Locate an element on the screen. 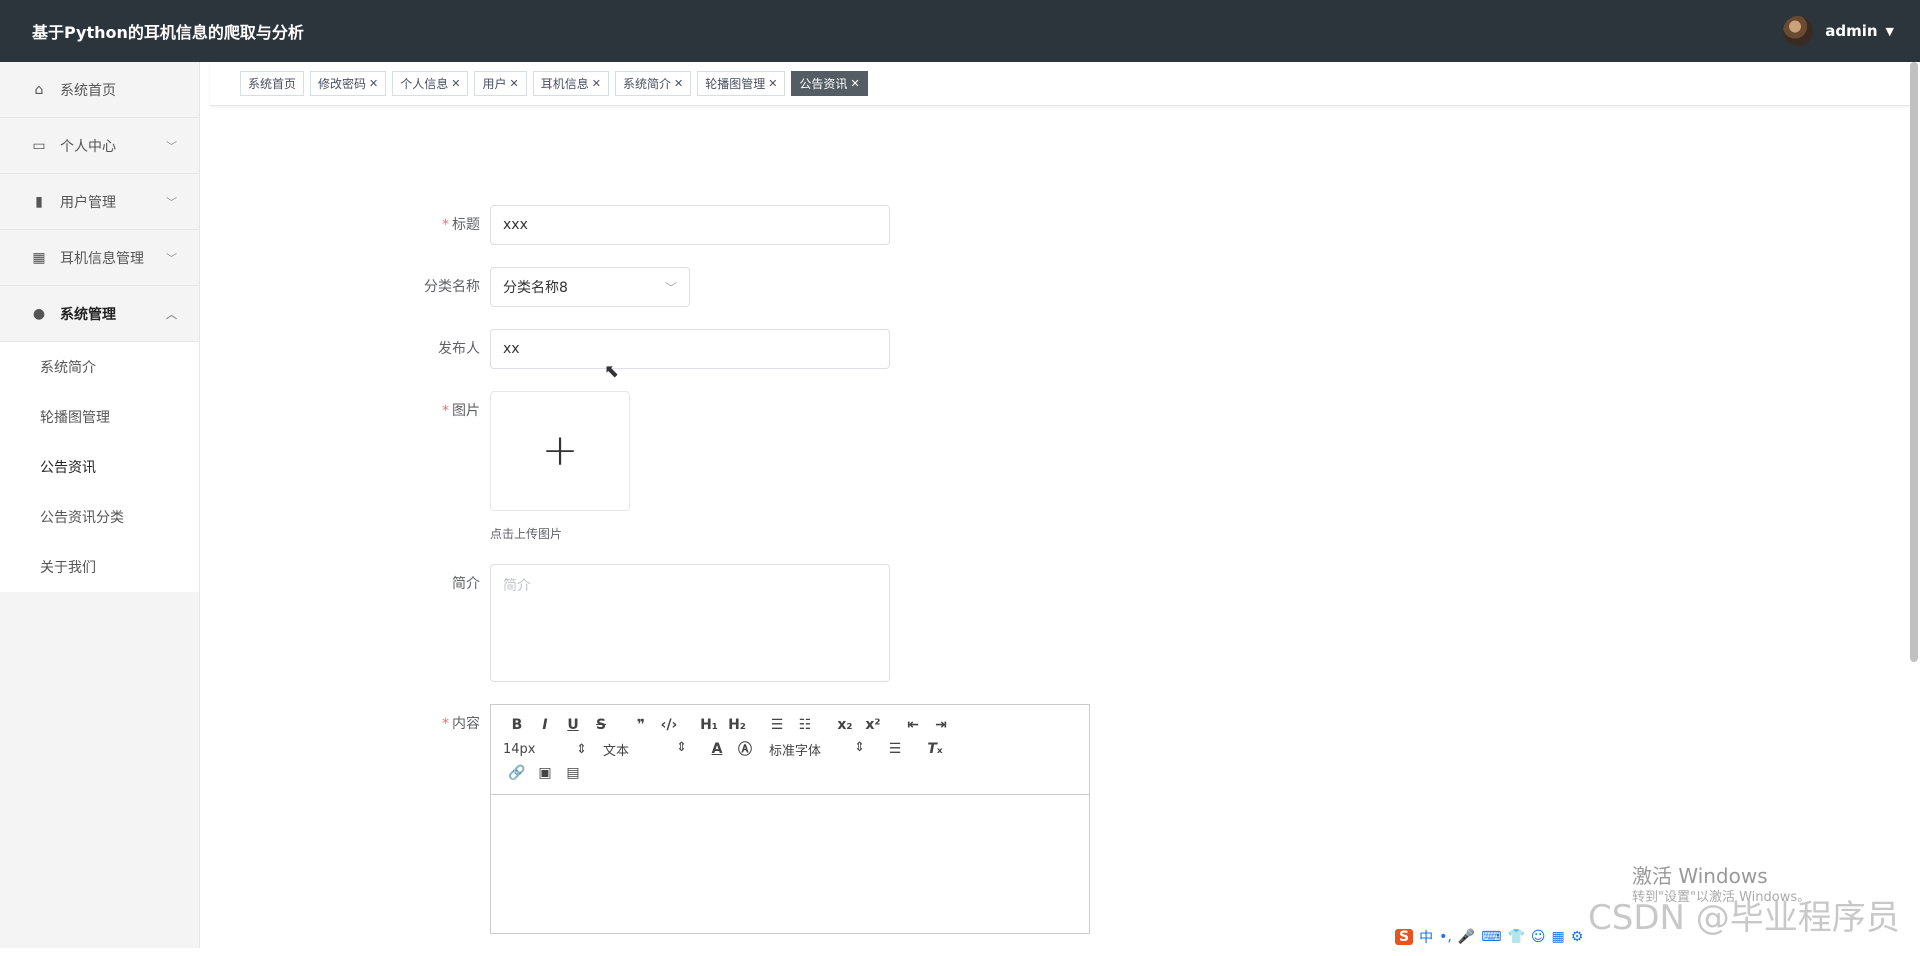 This screenshot has width=1920, height=956. clear-format-icon: Tₓ is located at coordinates (935, 749).